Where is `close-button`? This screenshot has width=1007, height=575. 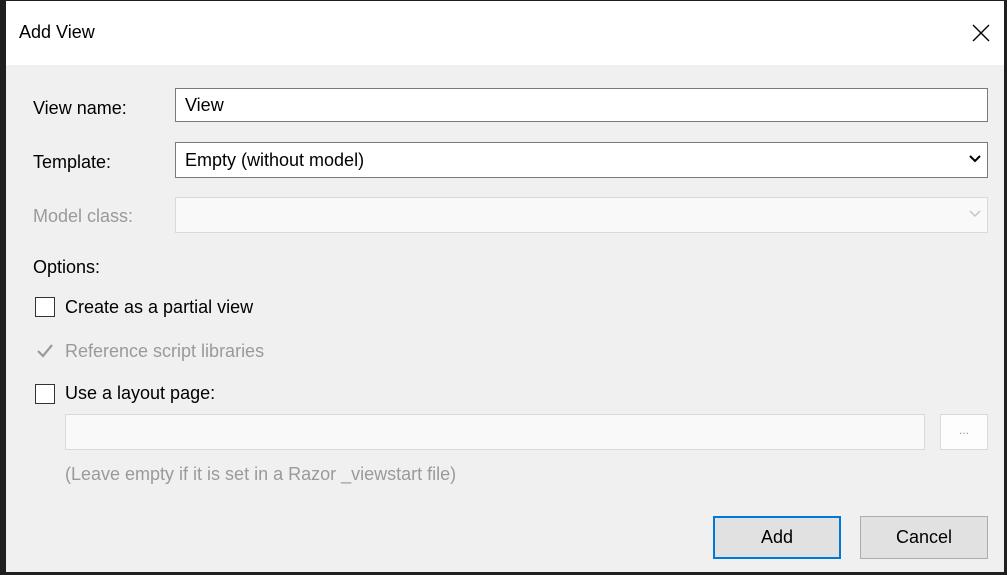 close-button is located at coordinates (981, 33).